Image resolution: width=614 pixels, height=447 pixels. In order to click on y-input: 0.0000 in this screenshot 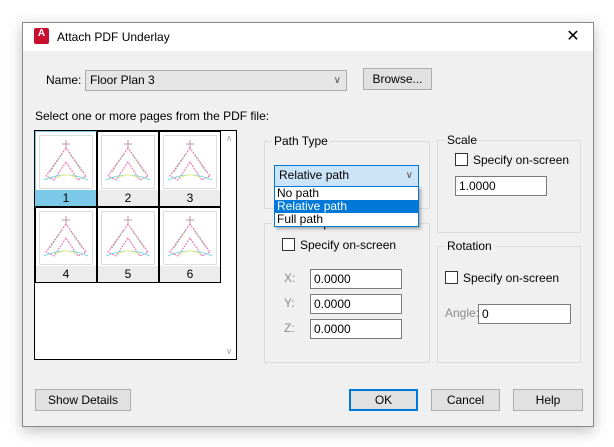, I will do `click(356, 304)`.